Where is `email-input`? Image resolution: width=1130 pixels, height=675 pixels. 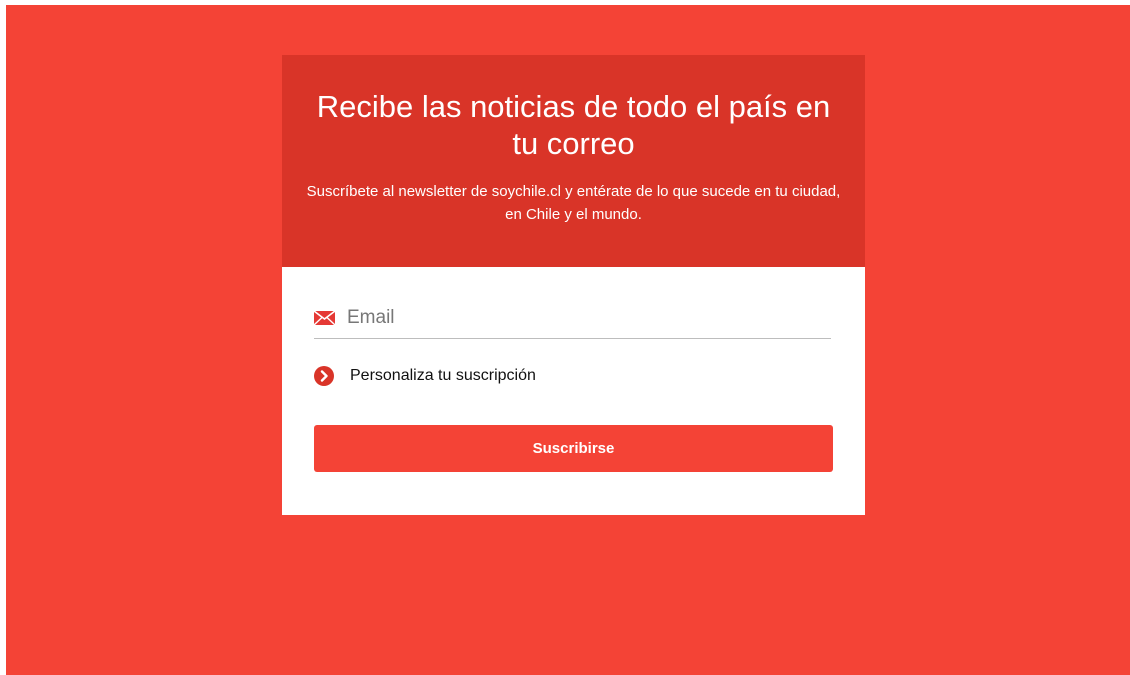 email-input is located at coordinates (577, 318).